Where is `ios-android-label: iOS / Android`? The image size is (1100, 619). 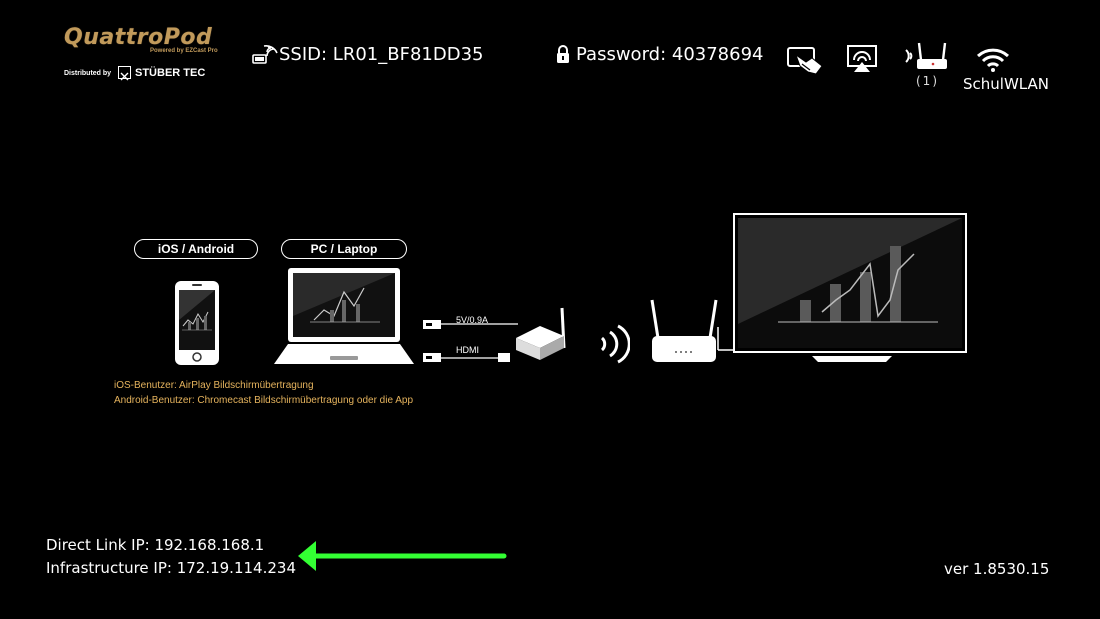
ios-android-label: iOS / Android is located at coordinates (196, 249).